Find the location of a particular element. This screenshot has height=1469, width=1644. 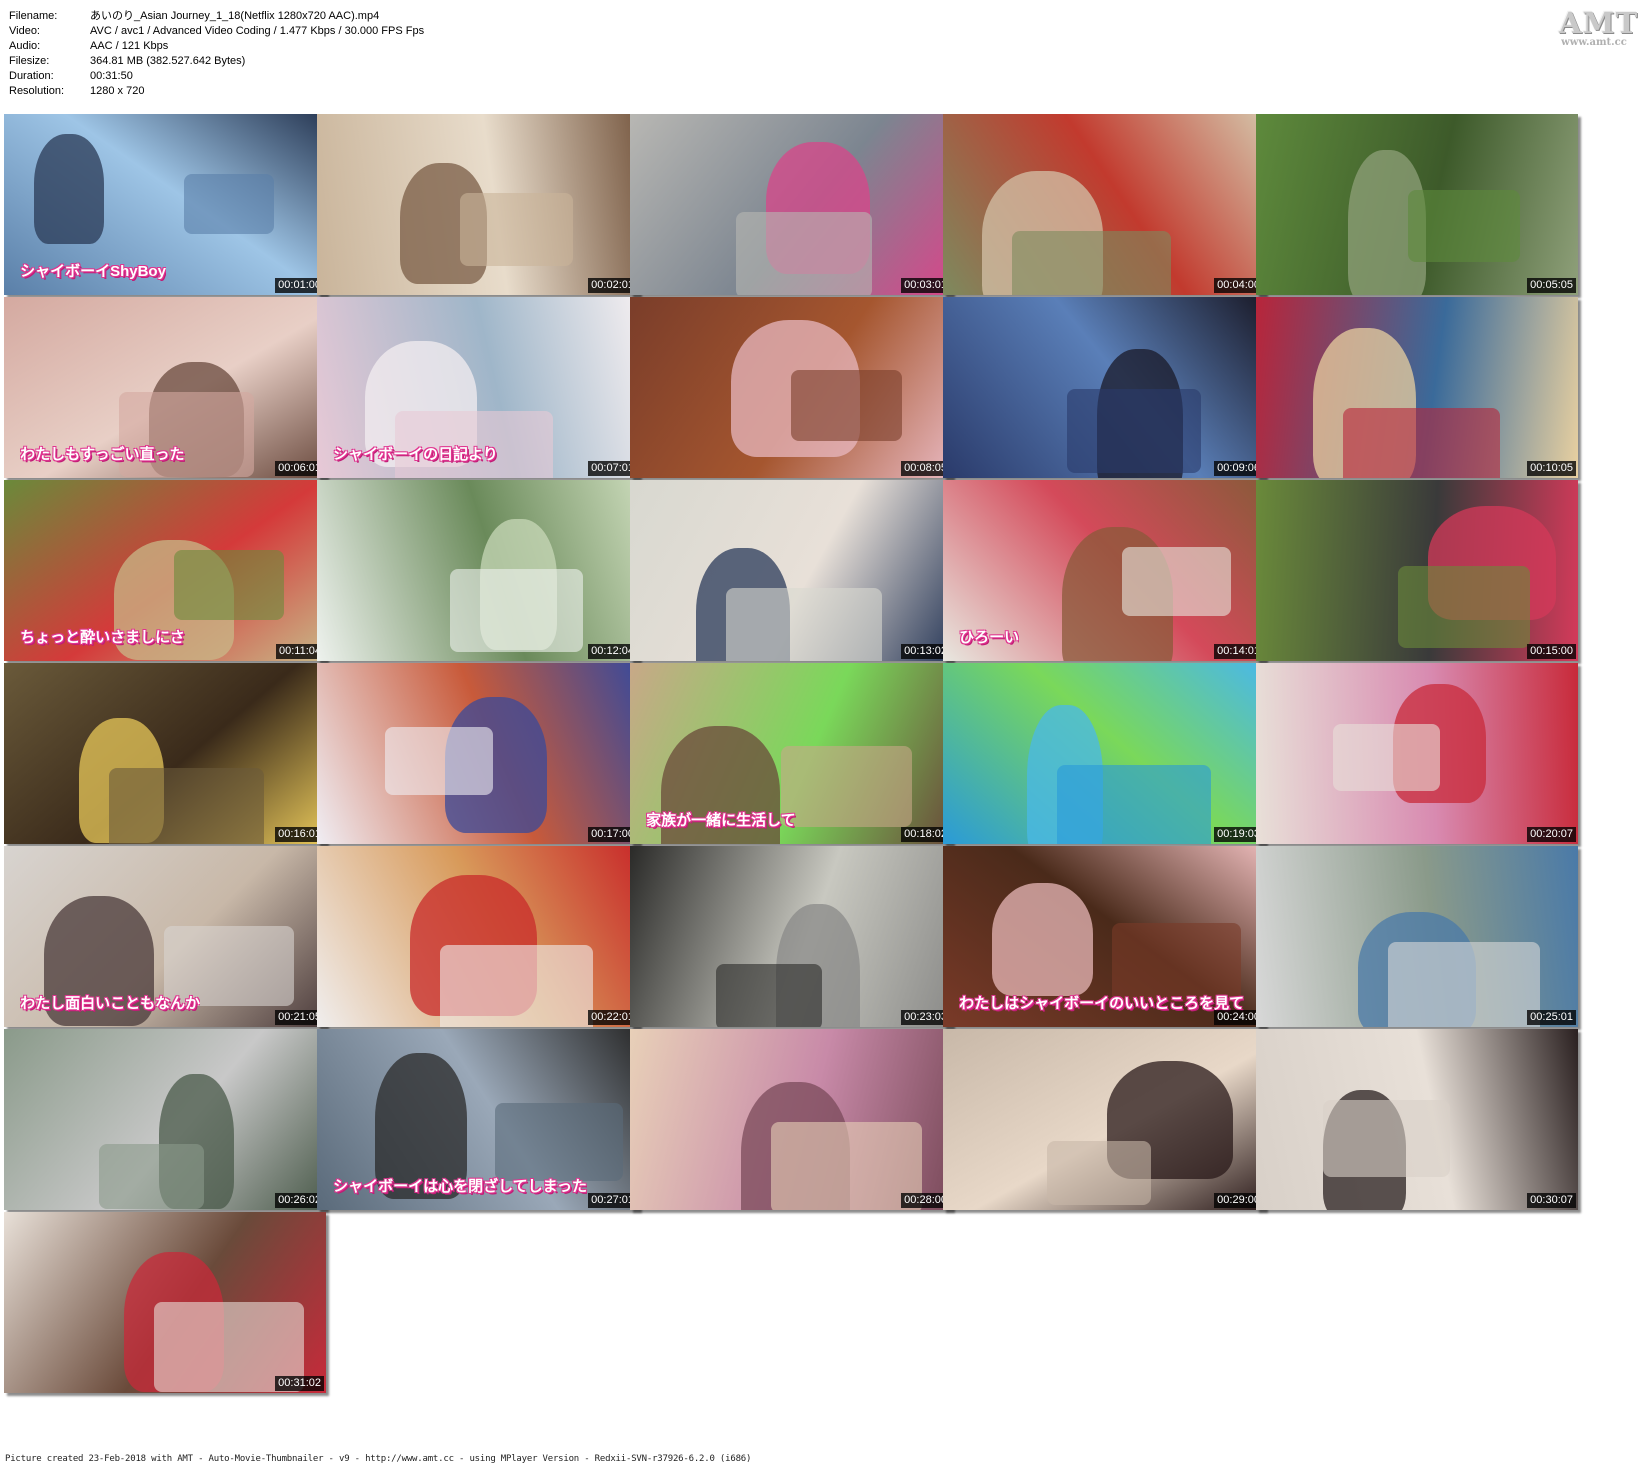

file-info-key: Duration: is located at coordinates (31, 76).